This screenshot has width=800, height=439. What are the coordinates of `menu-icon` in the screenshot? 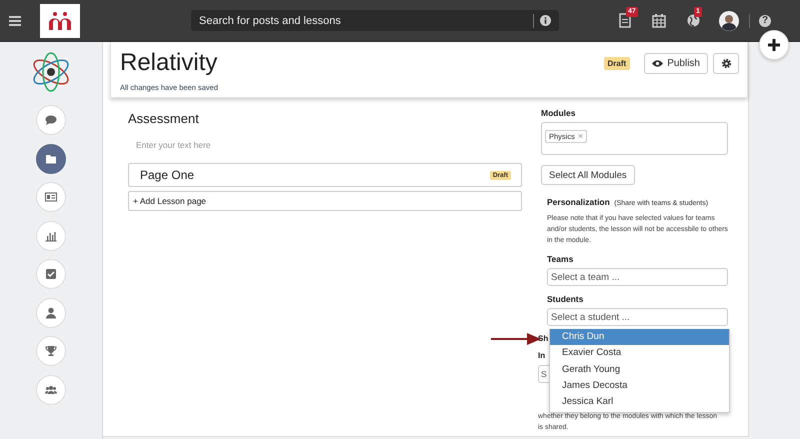 It's located at (15, 21).